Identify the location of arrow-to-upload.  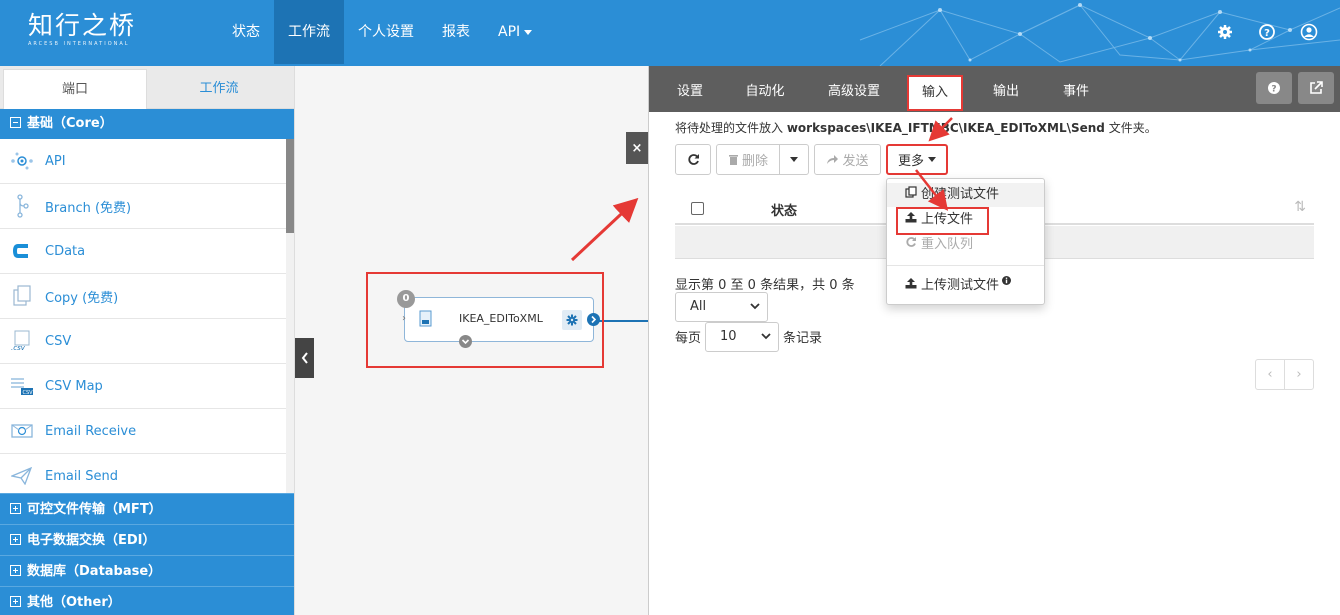
(932, 190).